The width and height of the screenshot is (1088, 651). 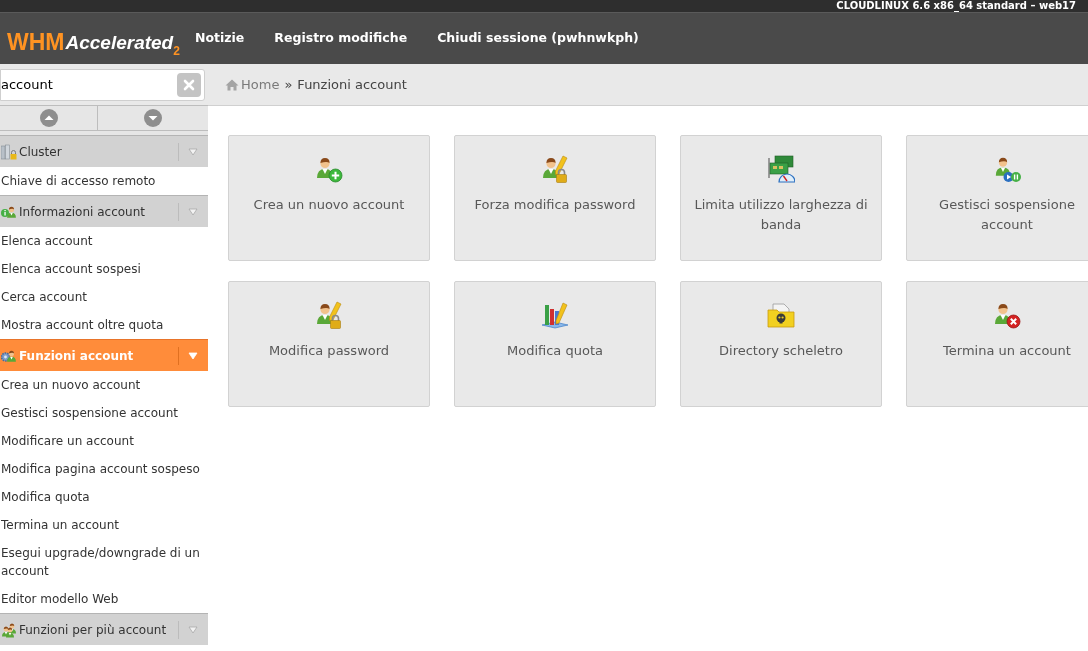 What do you see at coordinates (997, 198) in the screenshot?
I see `function-card: Gestisci sospensione account` at bounding box center [997, 198].